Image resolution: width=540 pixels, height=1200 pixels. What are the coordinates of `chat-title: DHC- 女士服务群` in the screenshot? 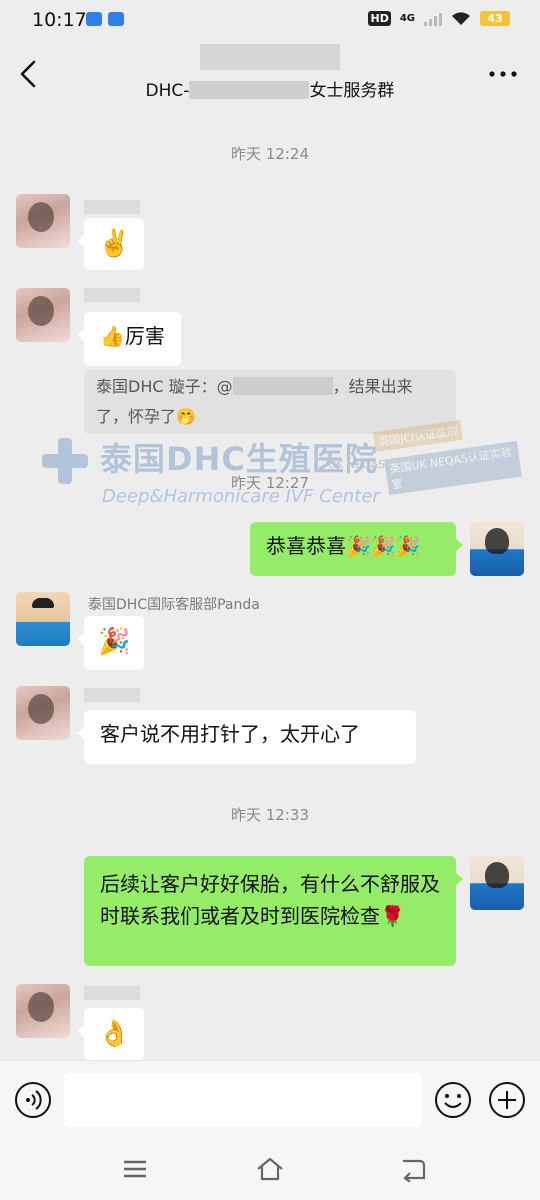 It's located at (270, 88).